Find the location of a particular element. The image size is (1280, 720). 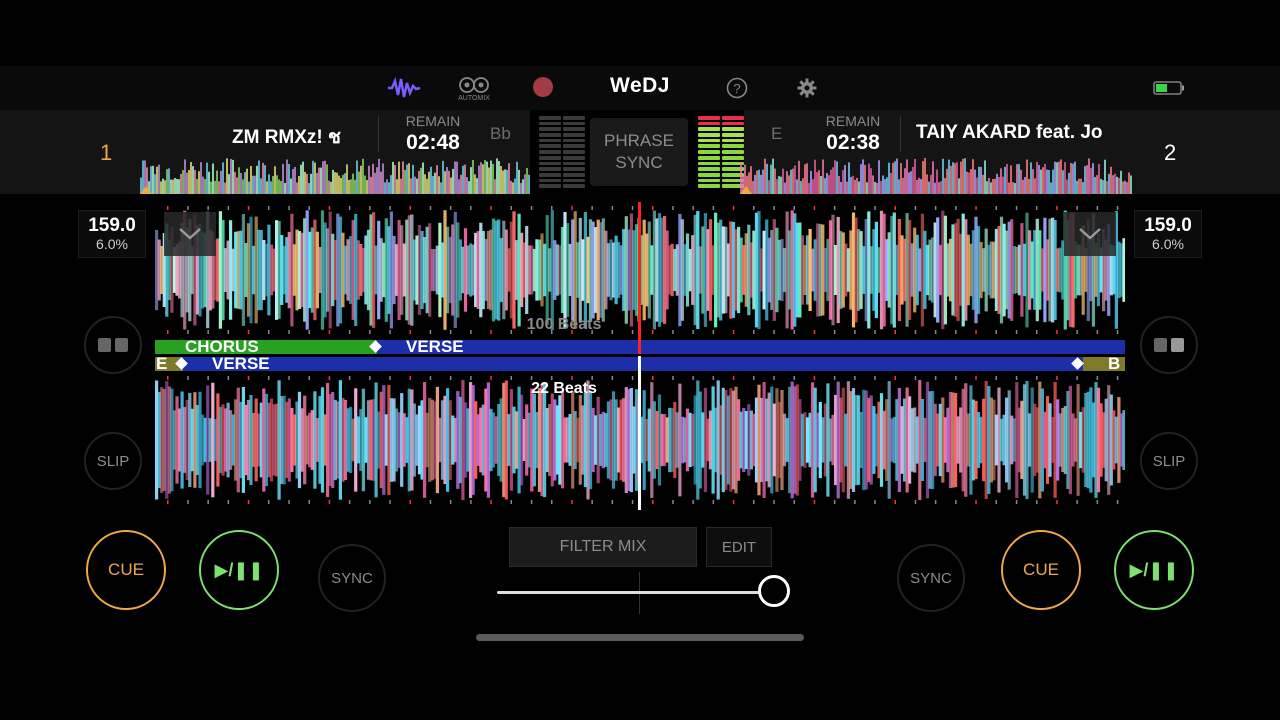

crossfader-track is located at coordinates (637, 592).